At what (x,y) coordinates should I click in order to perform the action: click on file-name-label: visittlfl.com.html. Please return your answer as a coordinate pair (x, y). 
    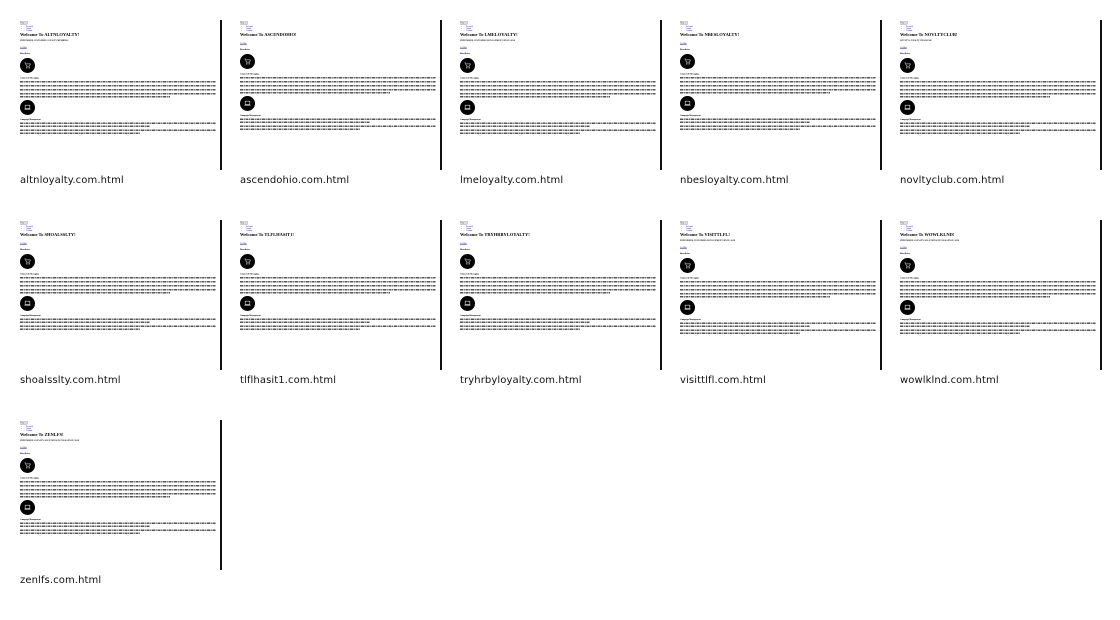
    Looking at the image, I should click on (790, 380).